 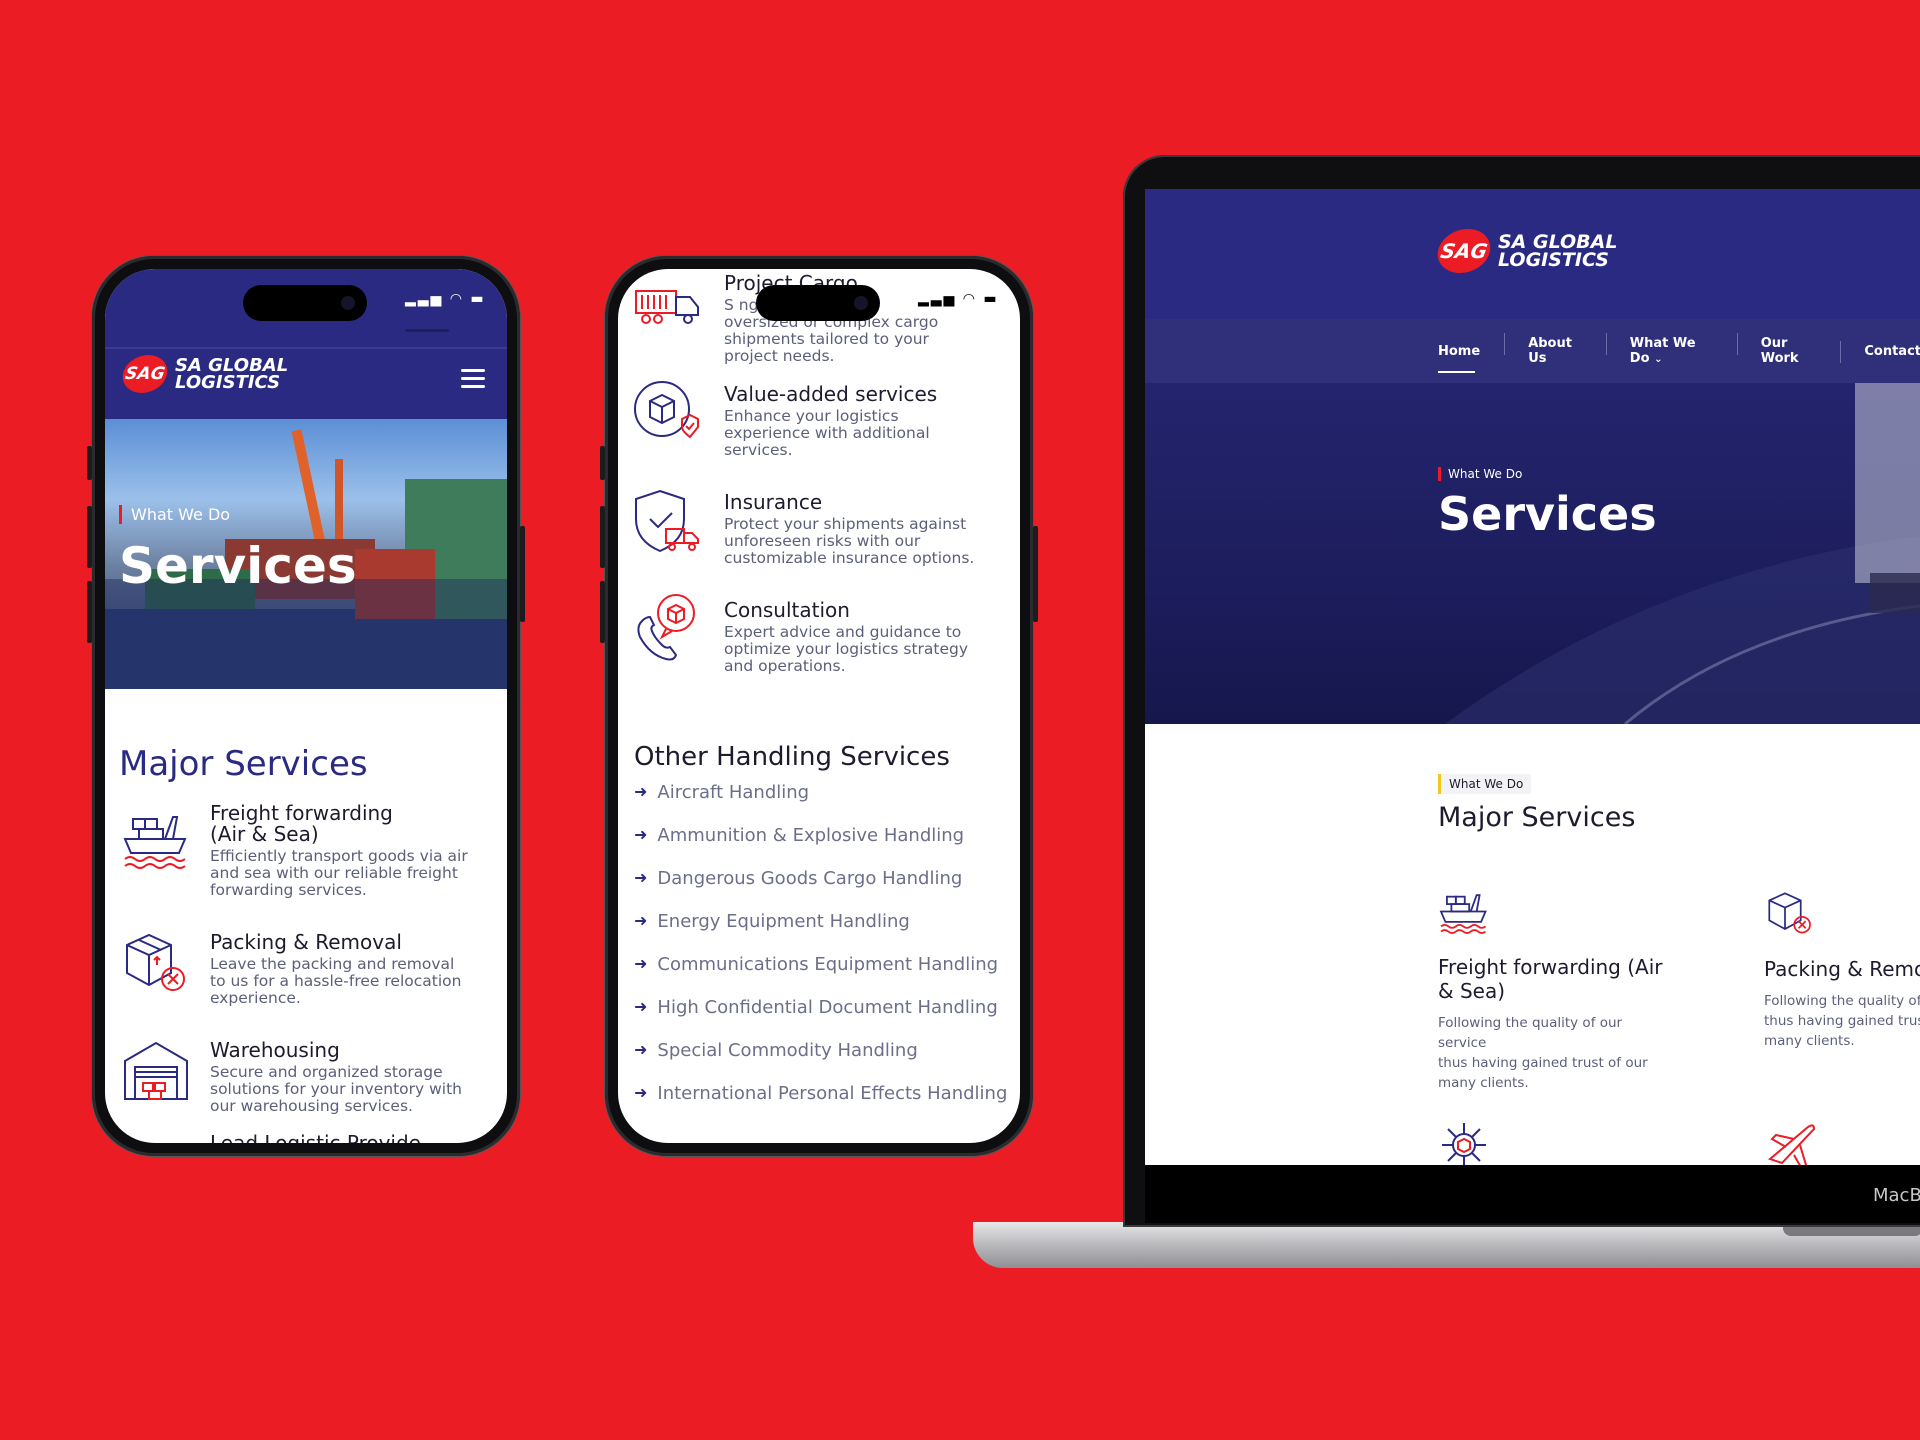 I want to click on service-desc: optimize your logistics strategy, so click(x=846, y=649).